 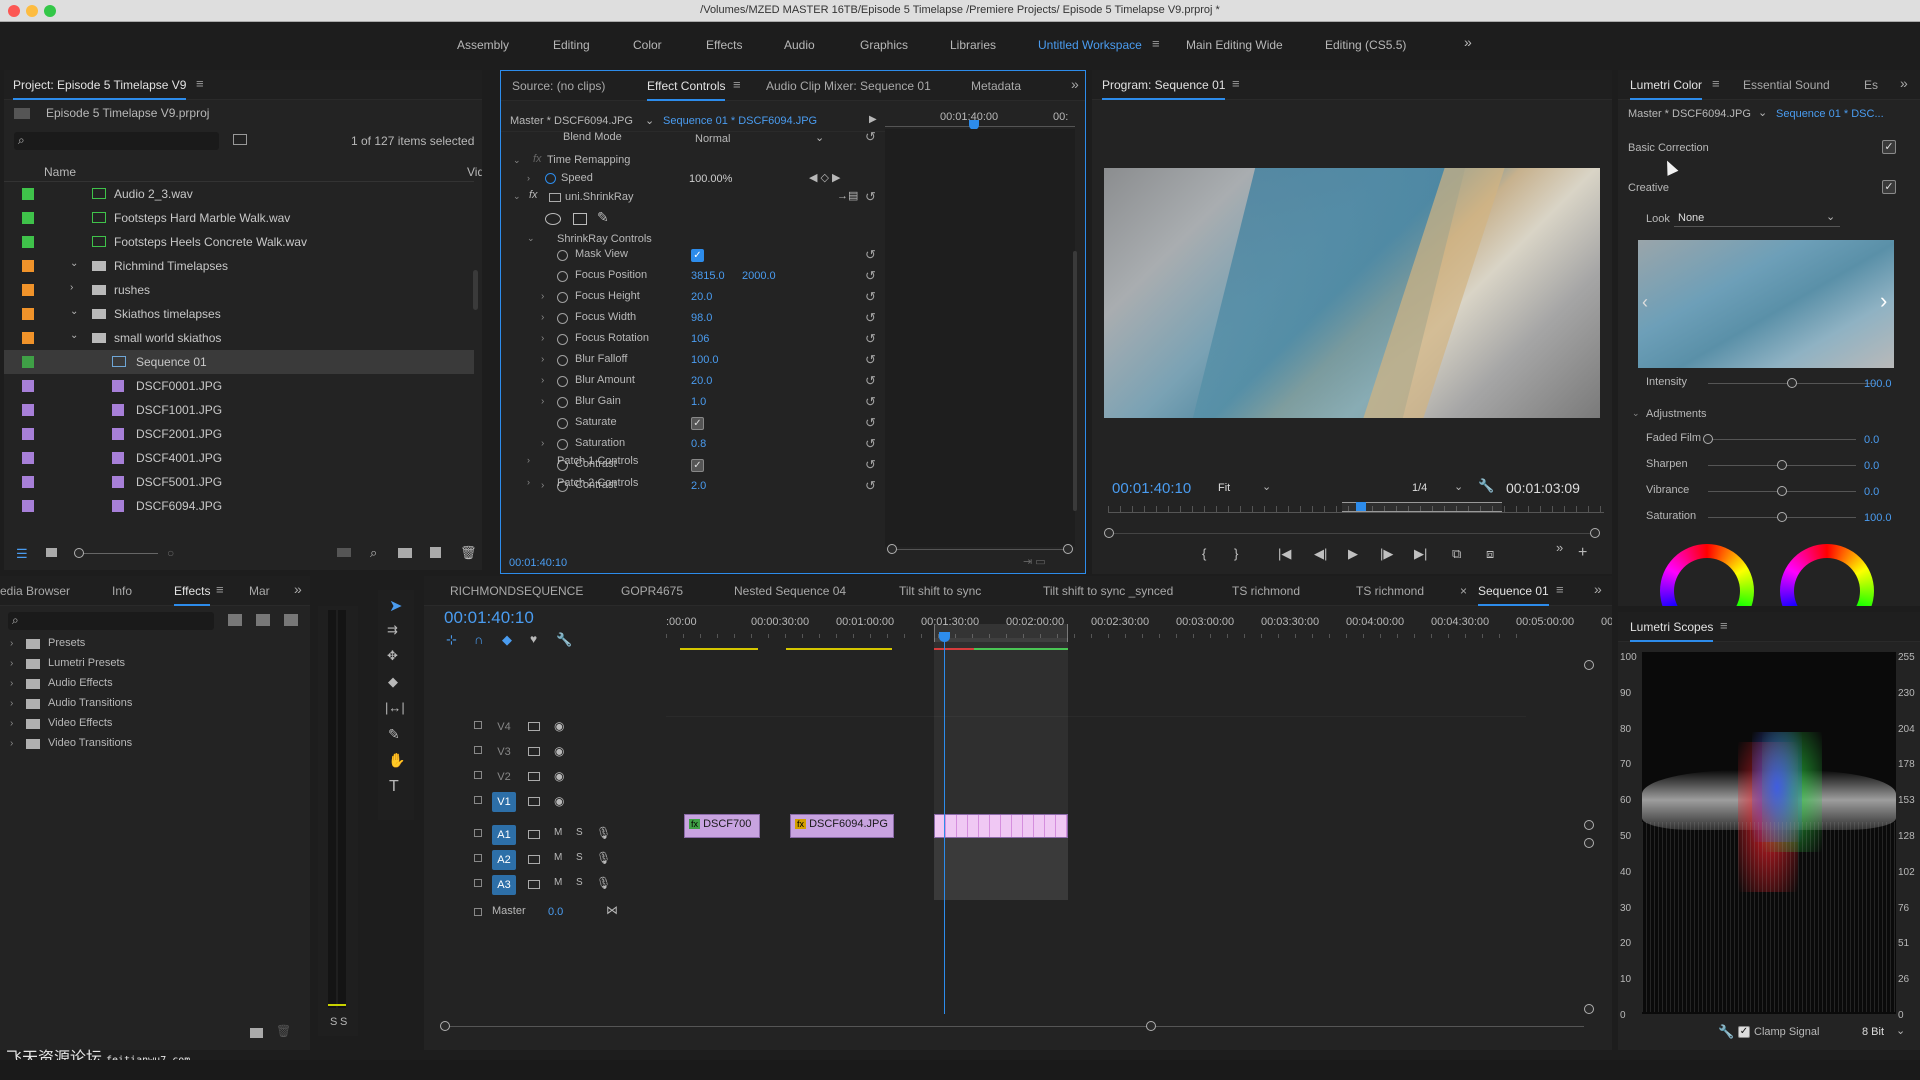 I want to click on effects-folder-label: Presets, so click(x=66, y=643).